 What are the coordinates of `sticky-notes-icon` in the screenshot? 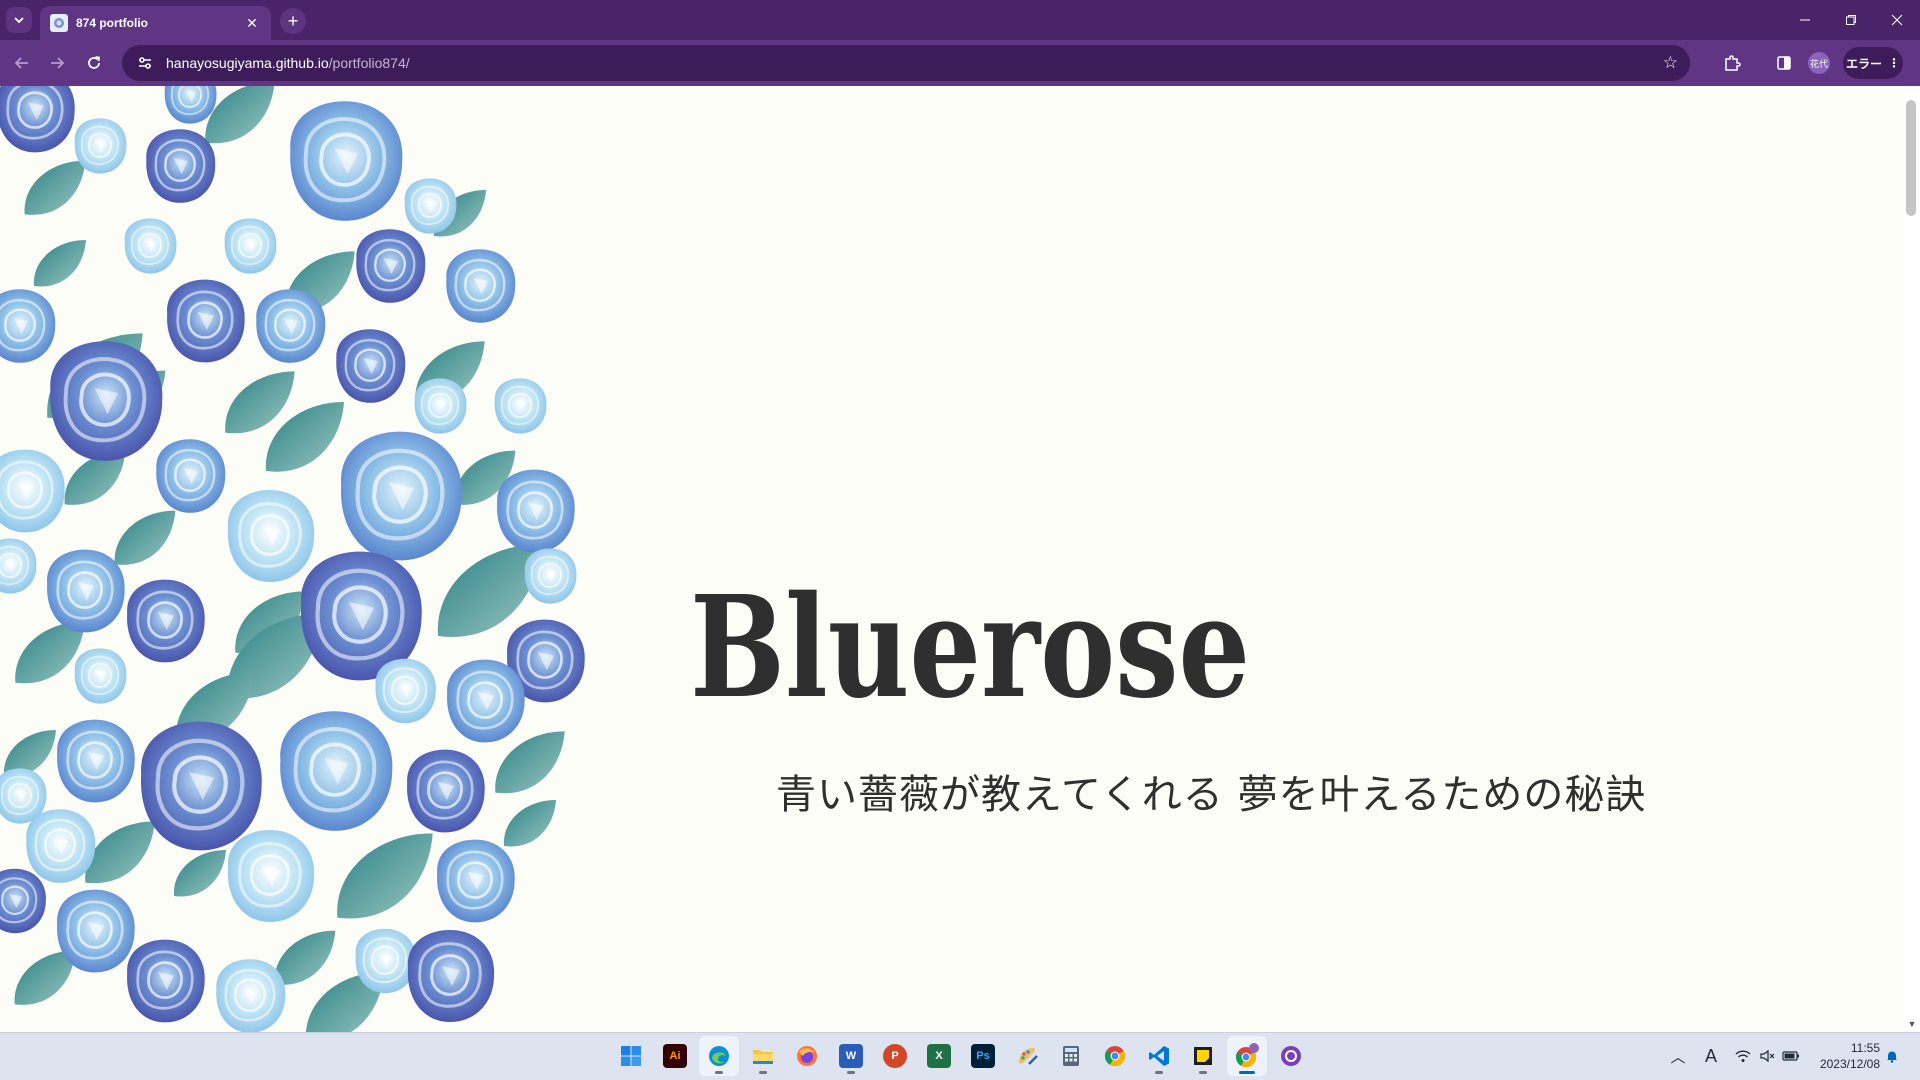 It's located at (1203, 1056).